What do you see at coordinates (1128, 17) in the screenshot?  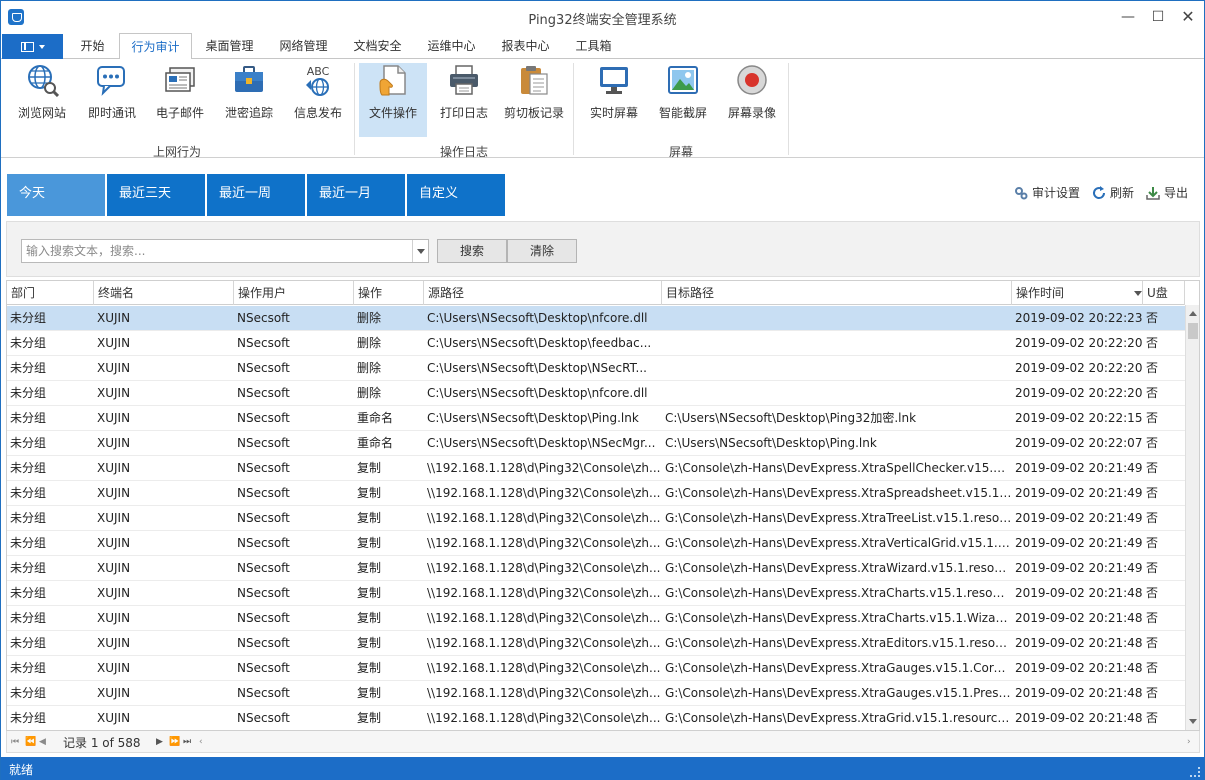 I see `minimize-button: —` at bounding box center [1128, 17].